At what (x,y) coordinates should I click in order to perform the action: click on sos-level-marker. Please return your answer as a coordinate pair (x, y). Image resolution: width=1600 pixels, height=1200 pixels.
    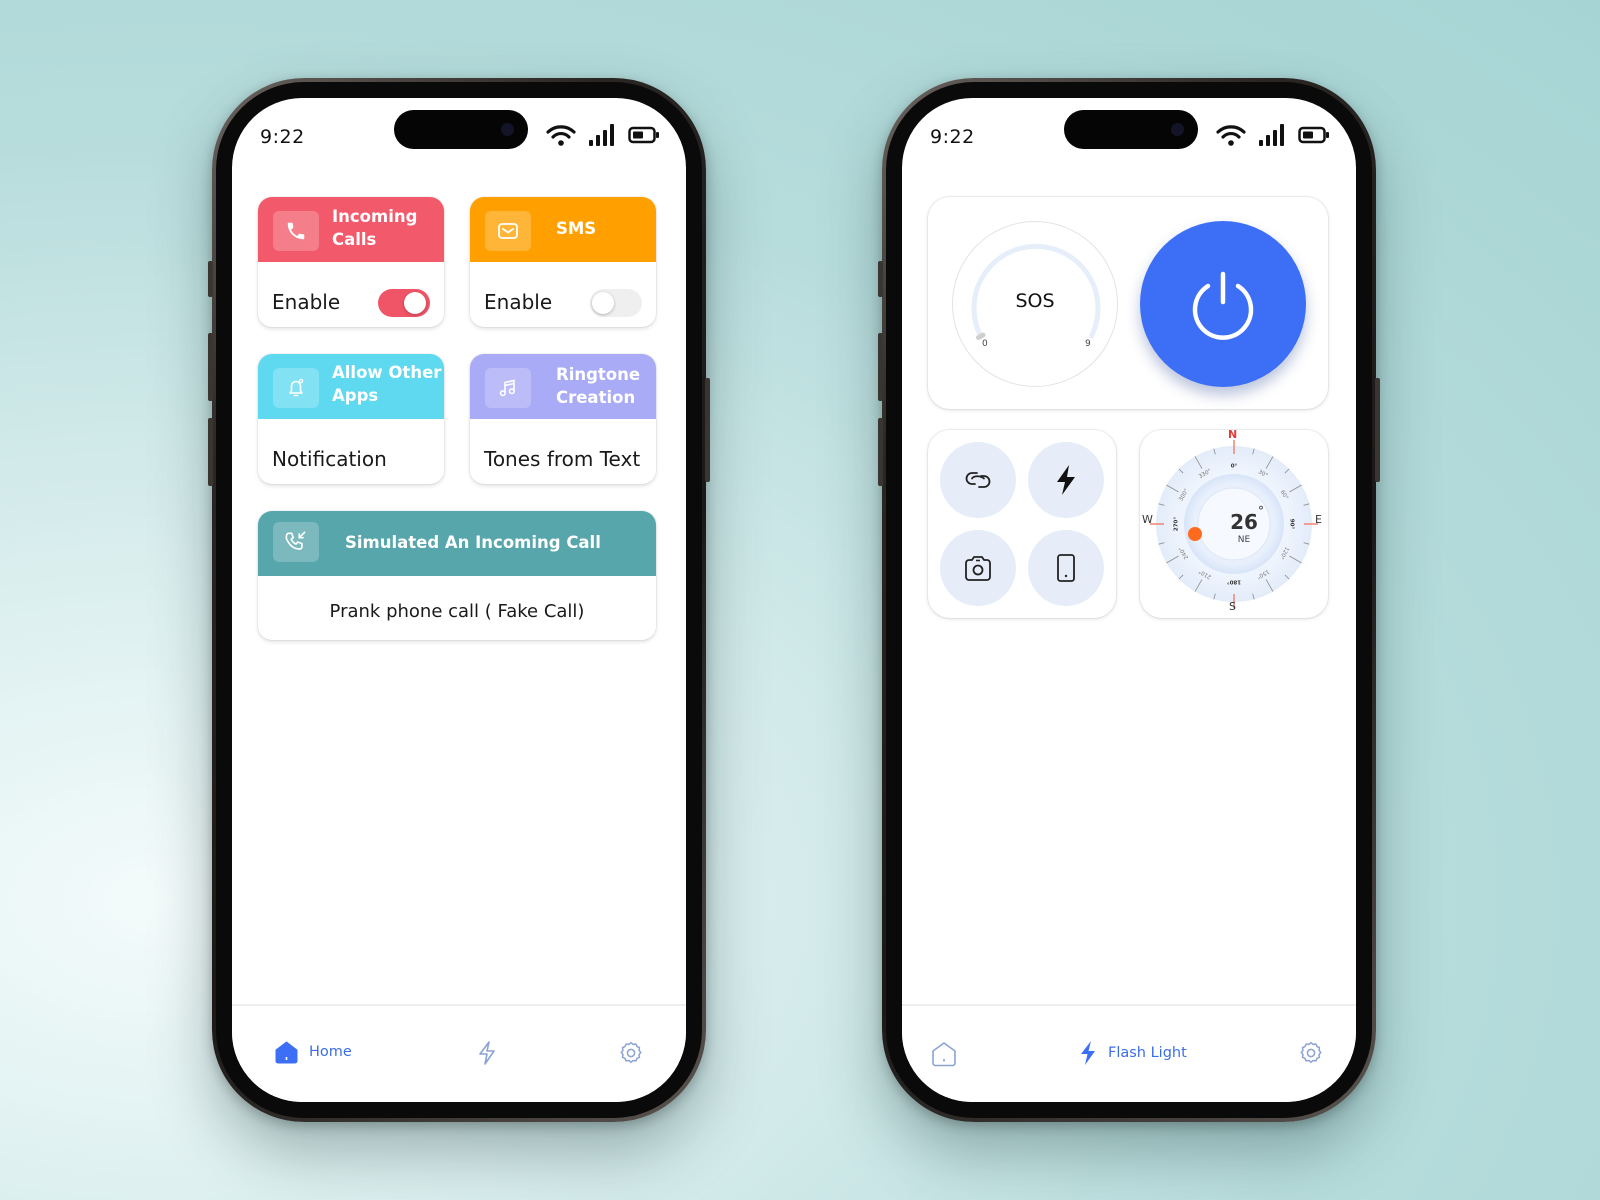
    Looking at the image, I should click on (981, 336).